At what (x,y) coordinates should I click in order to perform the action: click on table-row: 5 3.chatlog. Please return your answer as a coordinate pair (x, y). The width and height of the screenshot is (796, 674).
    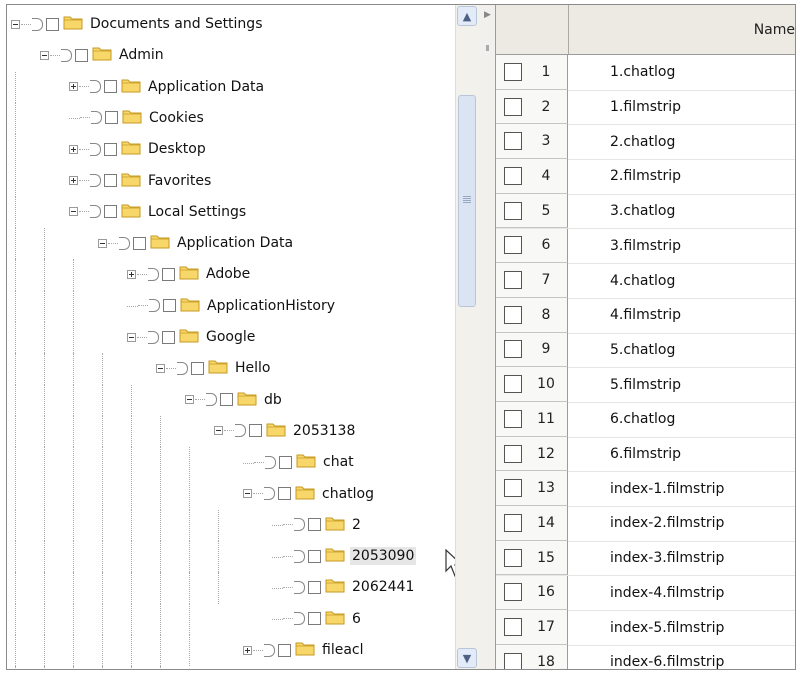
    Looking at the image, I should click on (645, 211).